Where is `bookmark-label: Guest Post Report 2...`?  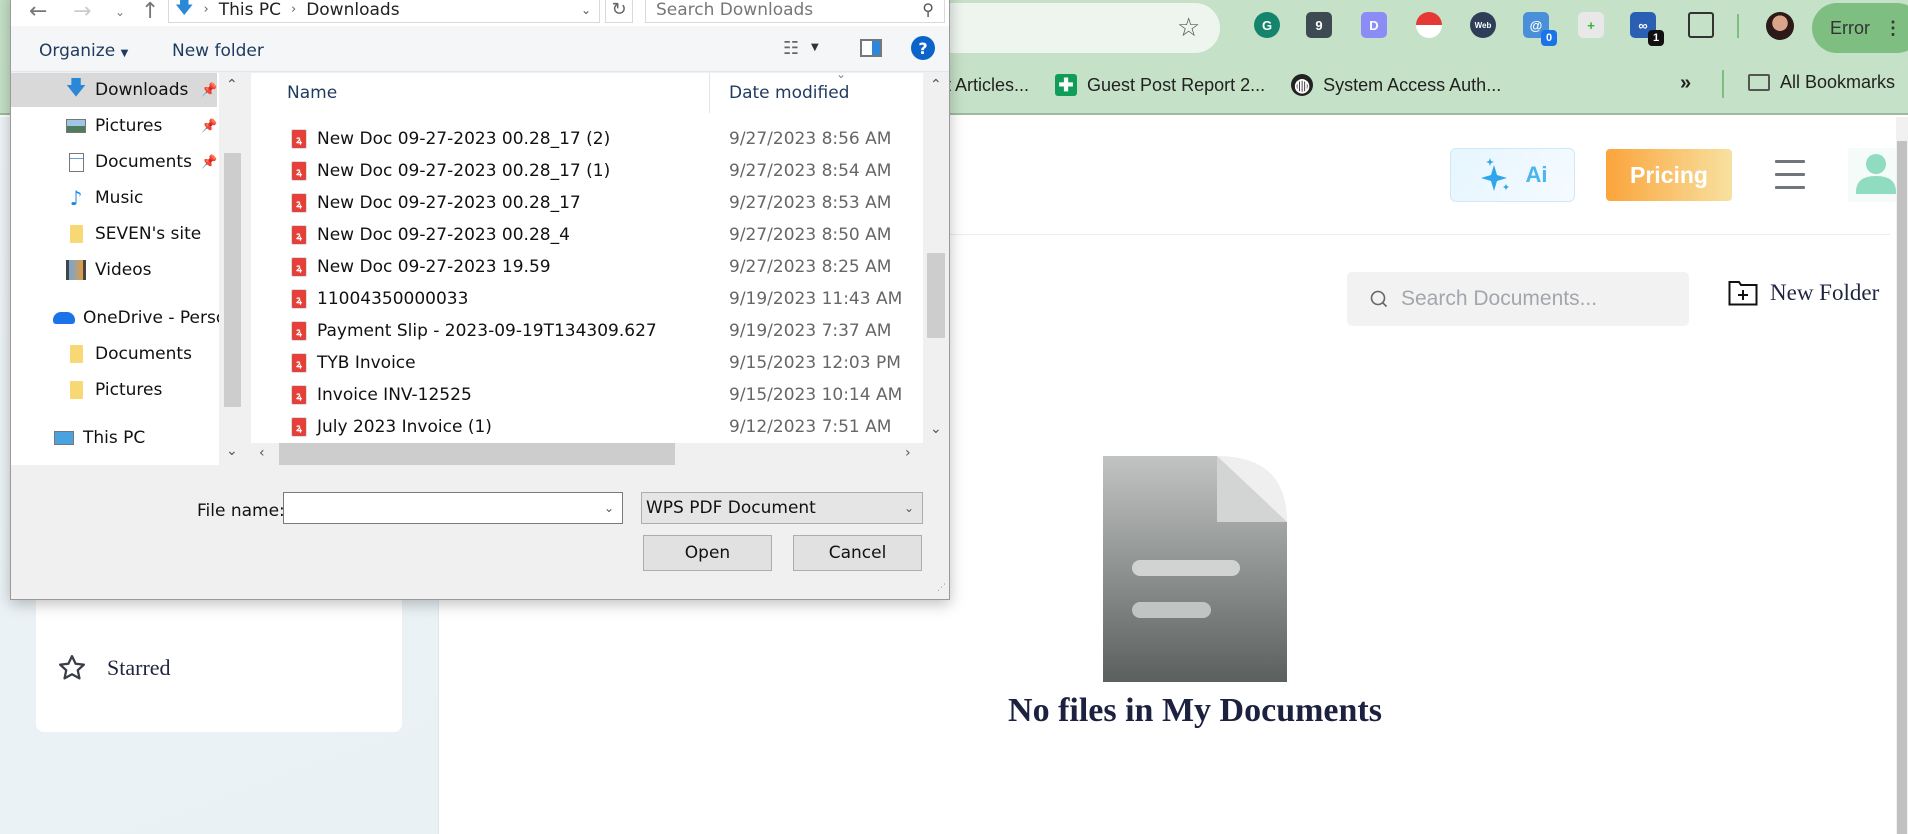 bookmark-label: Guest Post Report 2... is located at coordinates (1176, 84).